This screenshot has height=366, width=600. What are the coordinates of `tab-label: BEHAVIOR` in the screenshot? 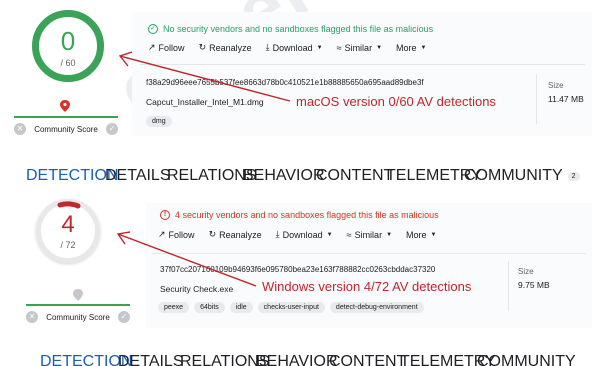 It's located at (297, 359).